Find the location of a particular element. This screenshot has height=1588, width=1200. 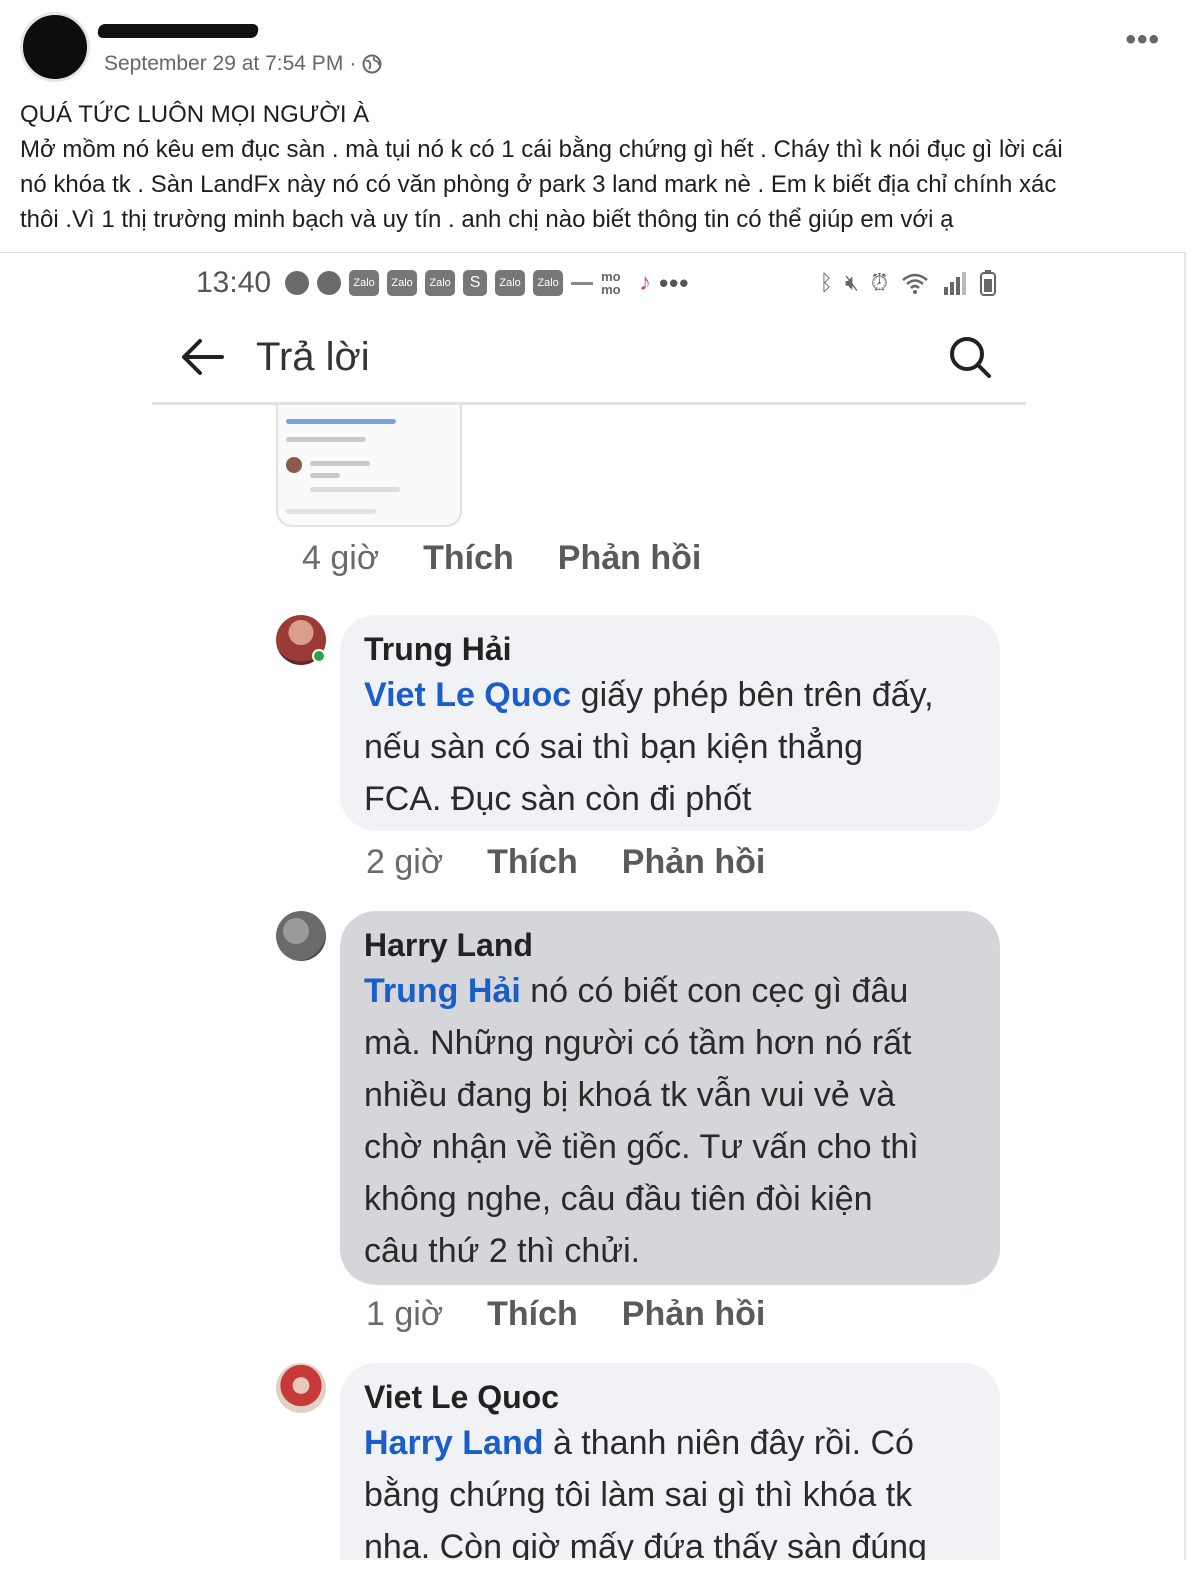

comment-line: nó có biết con cẹc gì đâu is located at coordinates (719, 991).